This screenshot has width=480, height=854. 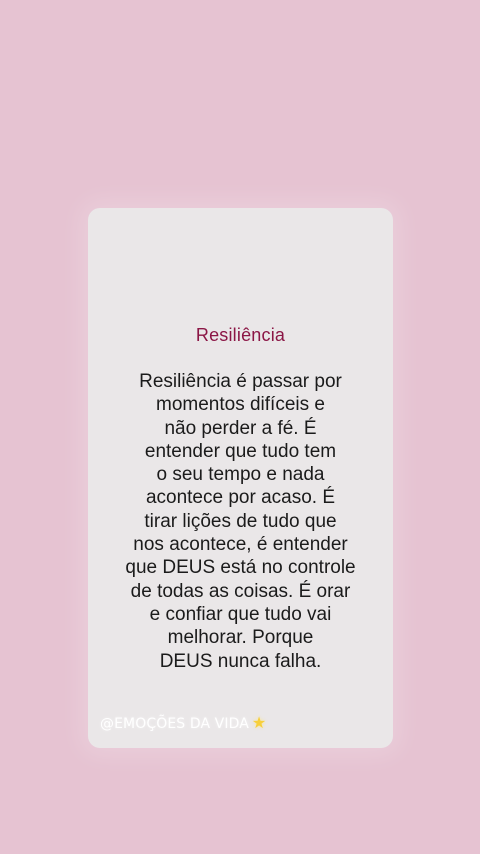 I want to click on quote-line: entender que tudo tem, so click(x=240, y=451).